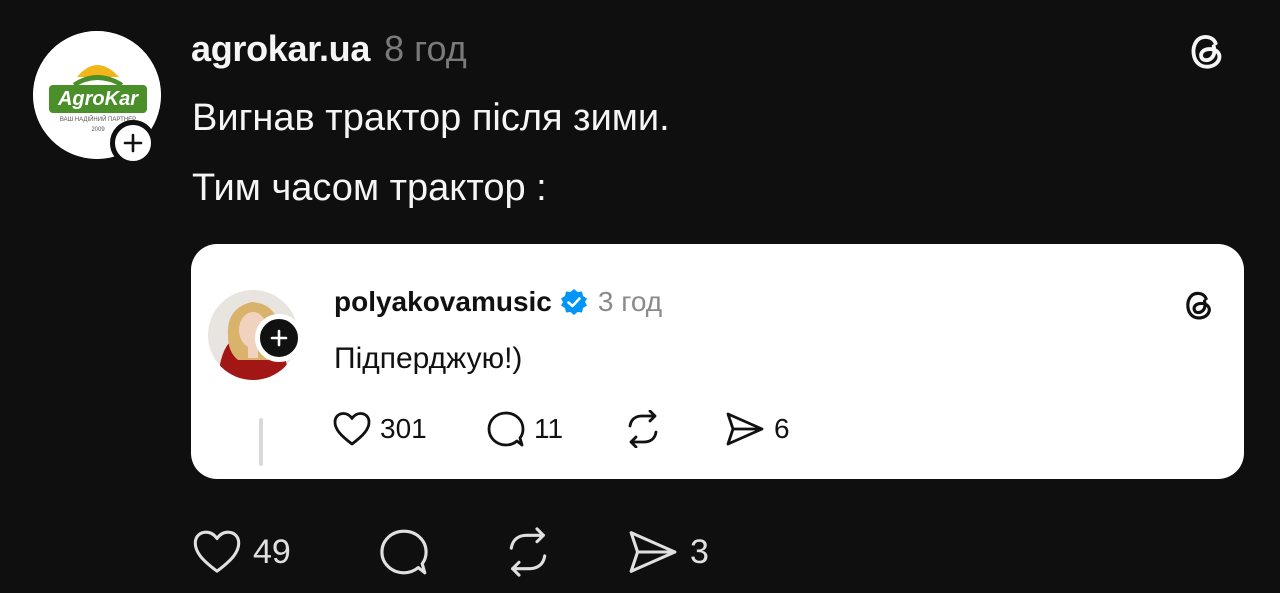 The height and width of the screenshot is (593, 1280). What do you see at coordinates (280, 49) in the screenshot?
I see `author-name: agrokar.ua` at bounding box center [280, 49].